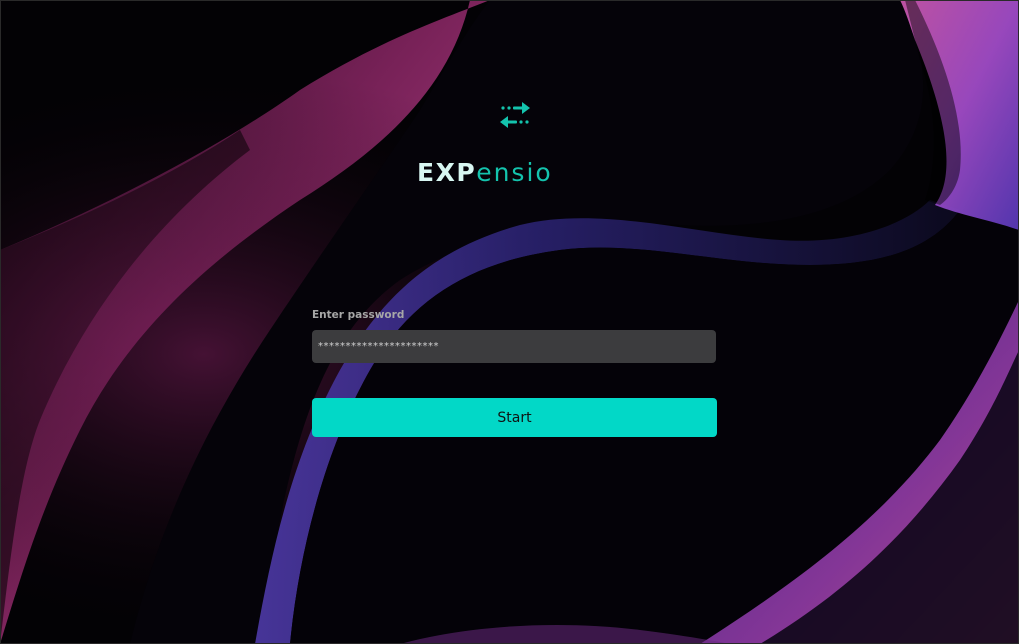 The height and width of the screenshot is (644, 1019). Describe the element at coordinates (514, 372) in the screenshot. I see `login-form: Enter password Start` at that location.